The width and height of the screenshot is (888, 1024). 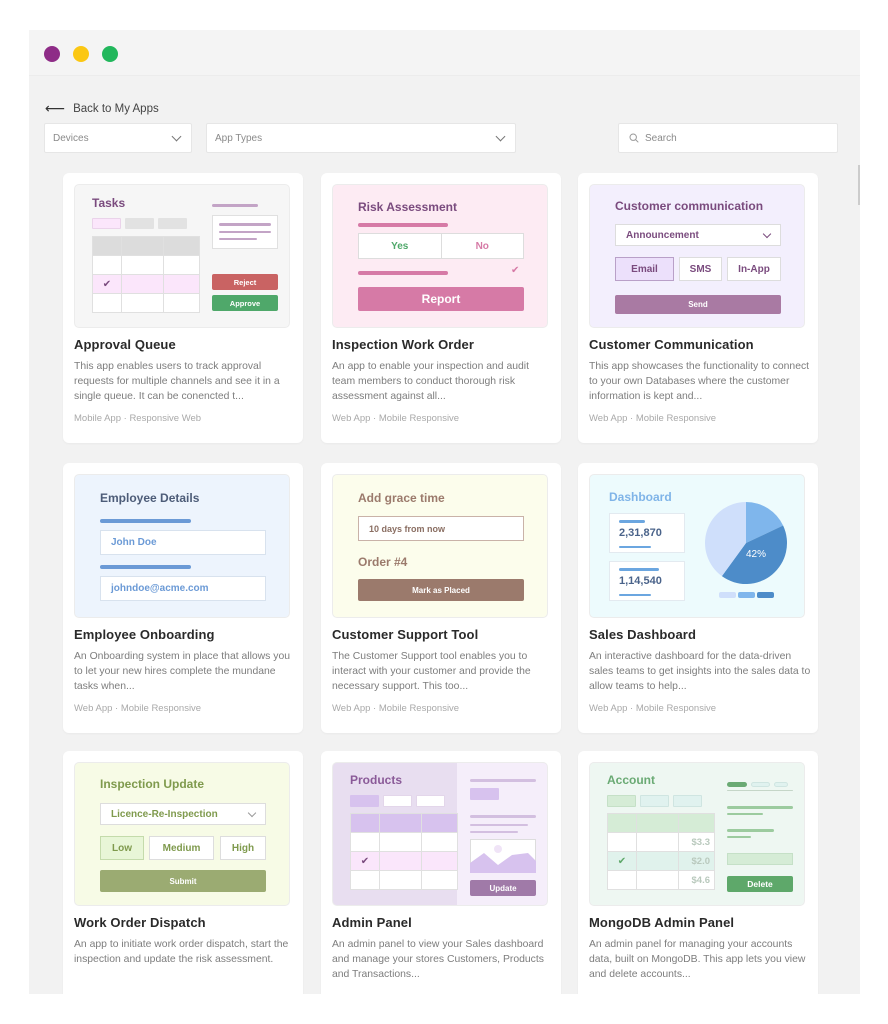 What do you see at coordinates (71, 138) in the screenshot?
I see `devices-value: Devices` at bounding box center [71, 138].